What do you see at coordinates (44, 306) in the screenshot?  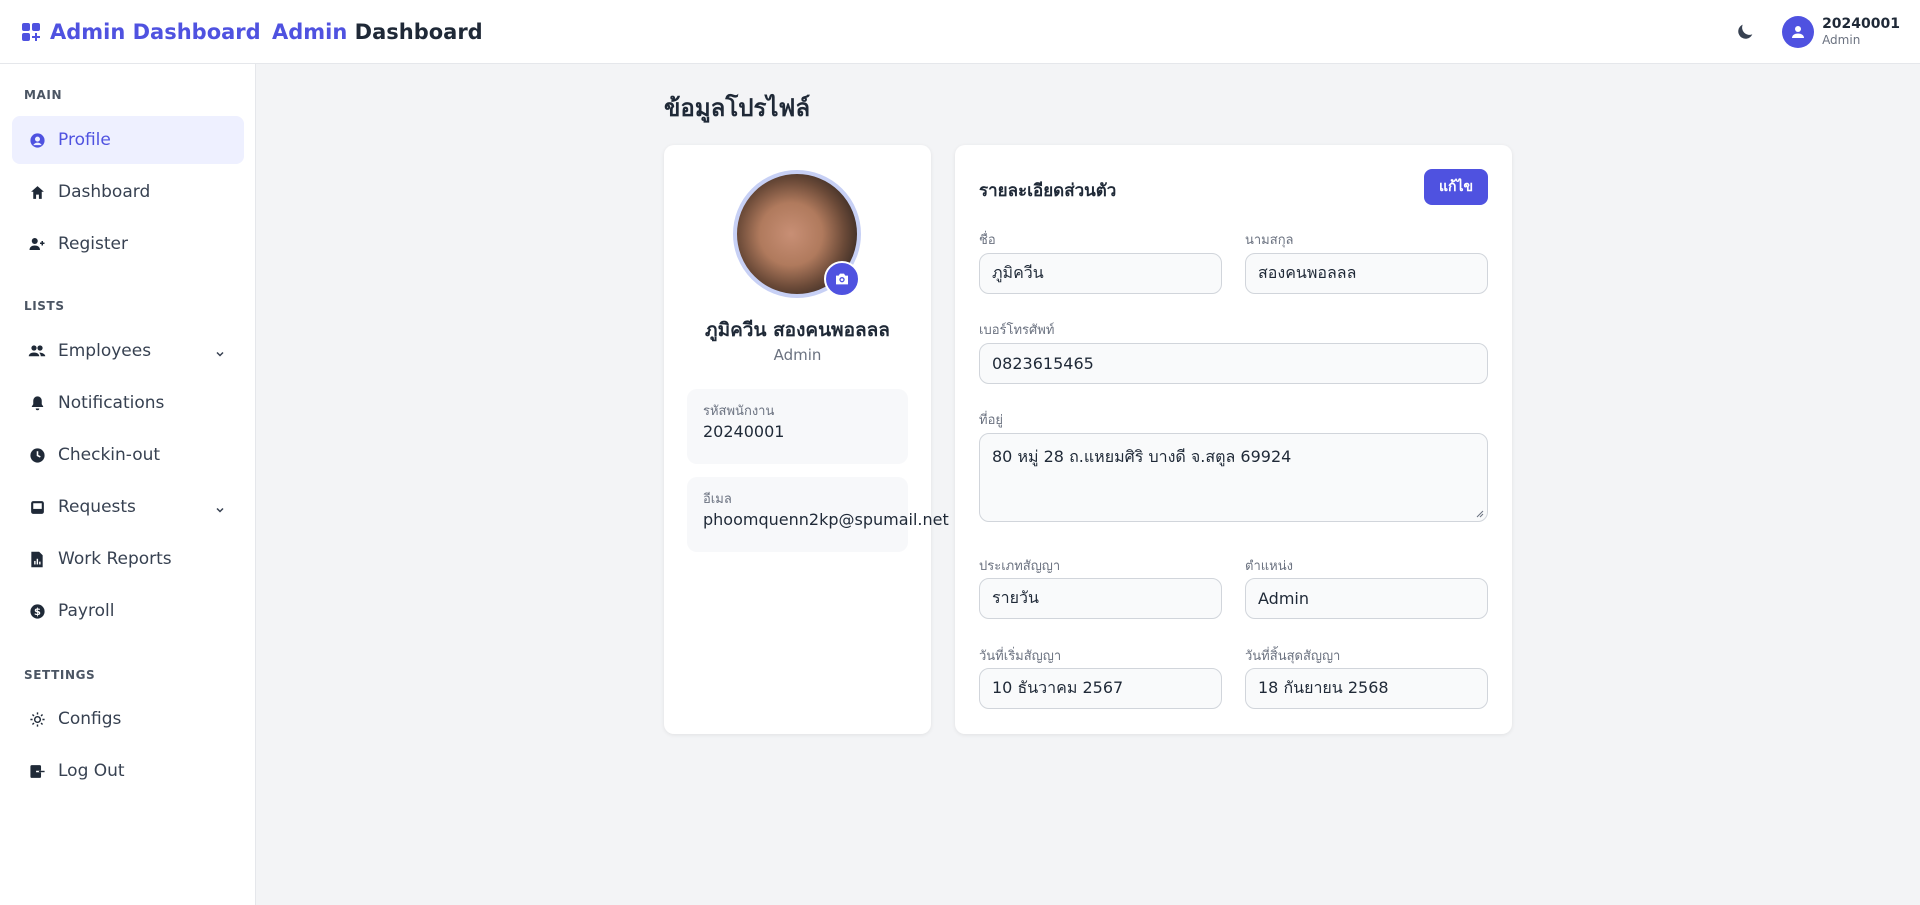 I see `section-label-lists: LISTS` at bounding box center [44, 306].